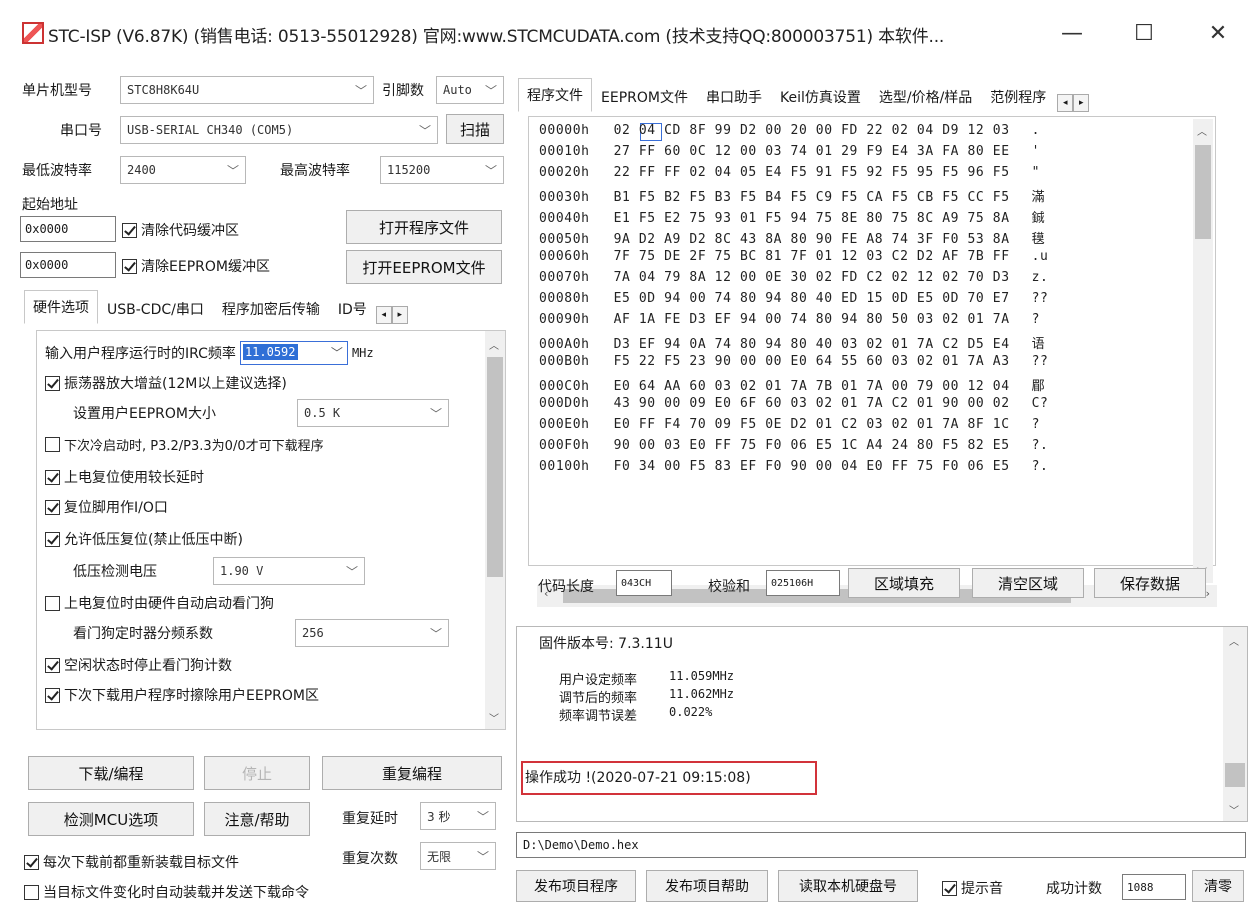 The height and width of the screenshot is (912, 1252). What do you see at coordinates (1018, 97) in the screenshot?
I see `tab-examples: 范例程序` at bounding box center [1018, 97].